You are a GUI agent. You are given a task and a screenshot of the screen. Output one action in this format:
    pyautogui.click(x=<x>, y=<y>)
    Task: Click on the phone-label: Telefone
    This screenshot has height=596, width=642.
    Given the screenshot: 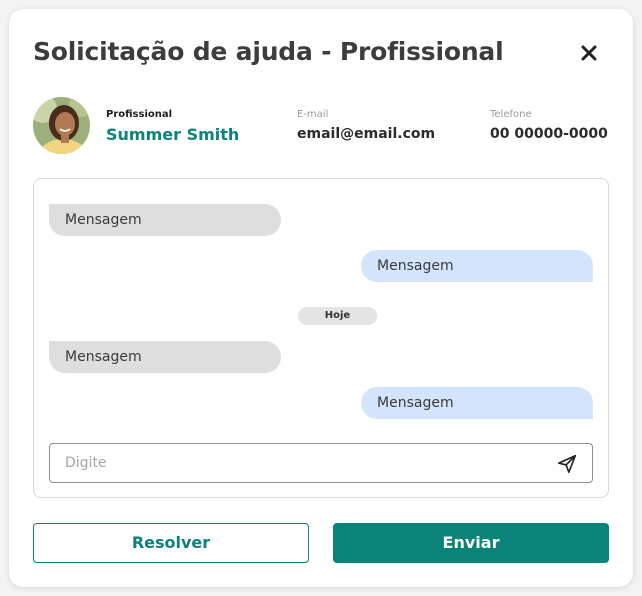 What is the action you would take?
    pyautogui.click(x=511, y=114)
    